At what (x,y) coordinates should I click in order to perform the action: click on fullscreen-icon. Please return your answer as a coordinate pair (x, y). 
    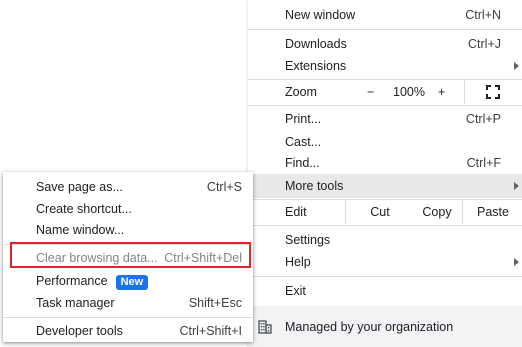
    Looking at the image, I should click on (493, 92).